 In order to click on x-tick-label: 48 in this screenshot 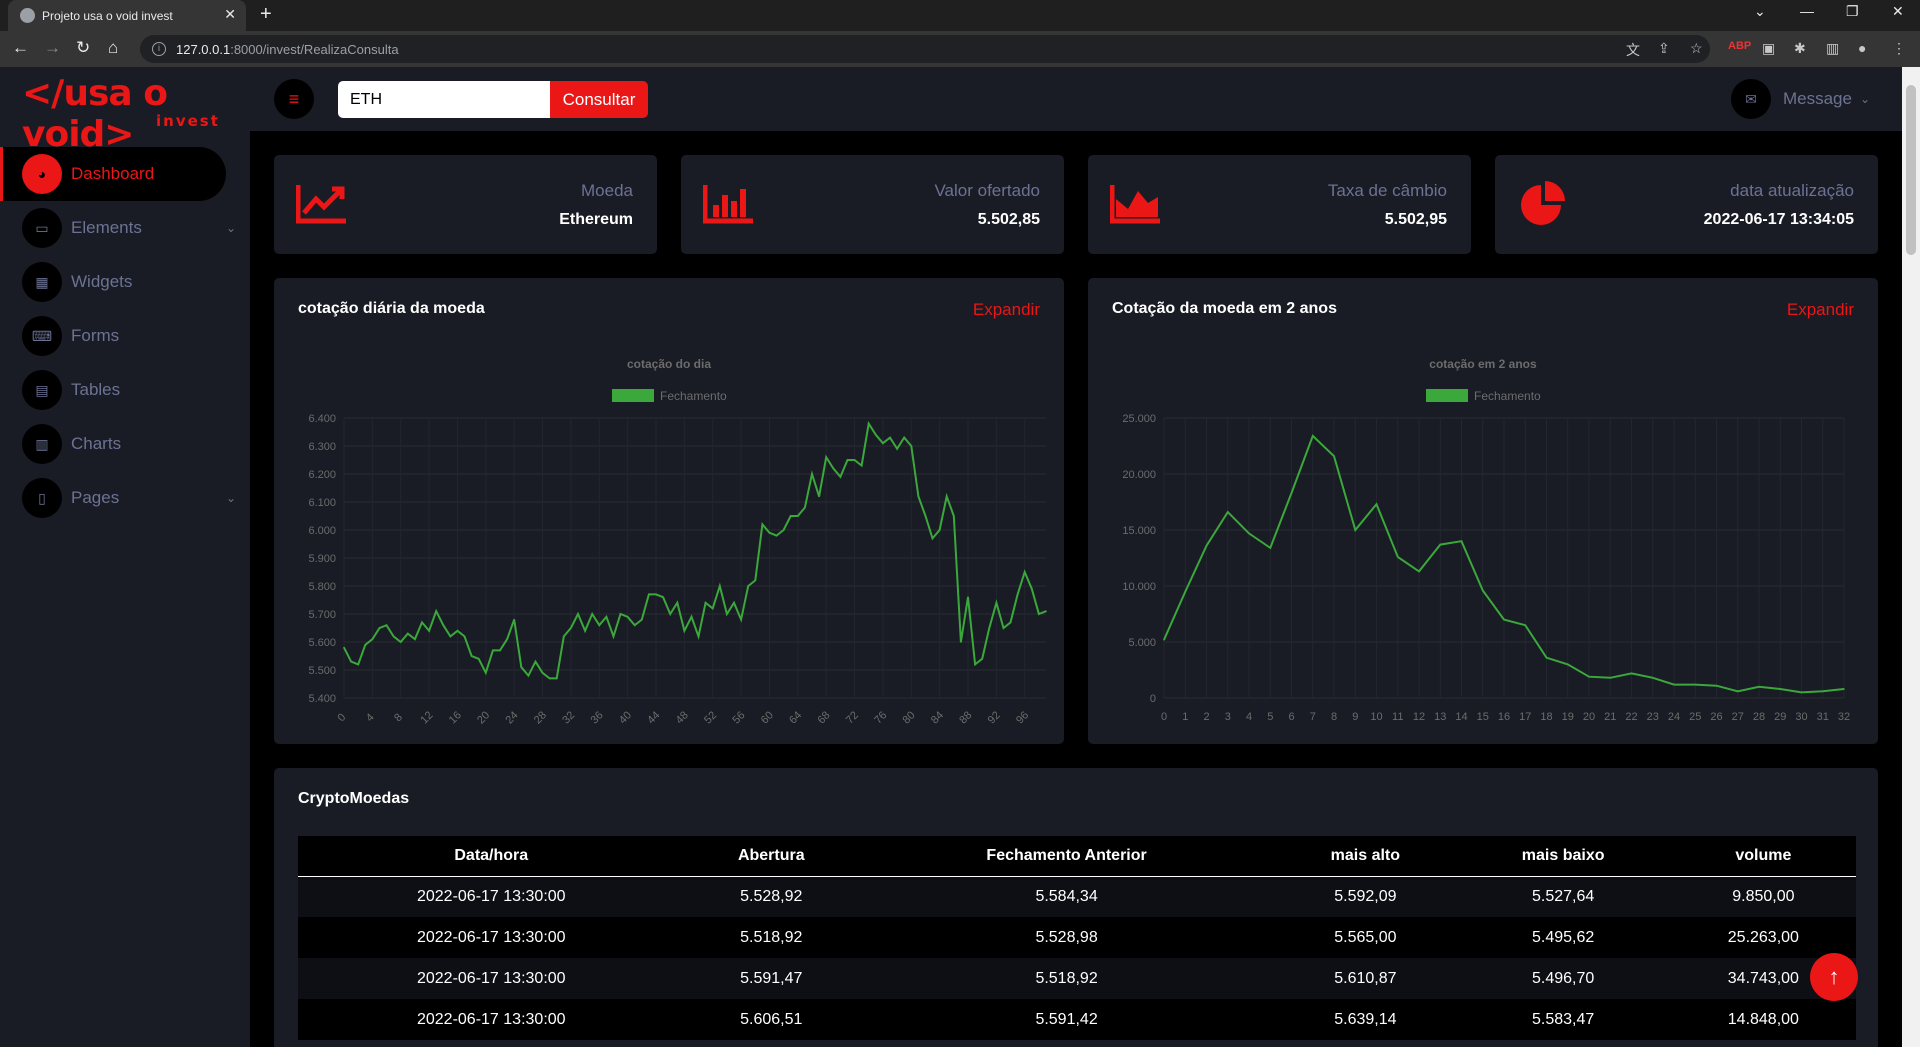, I will do `click(682, 717)`.